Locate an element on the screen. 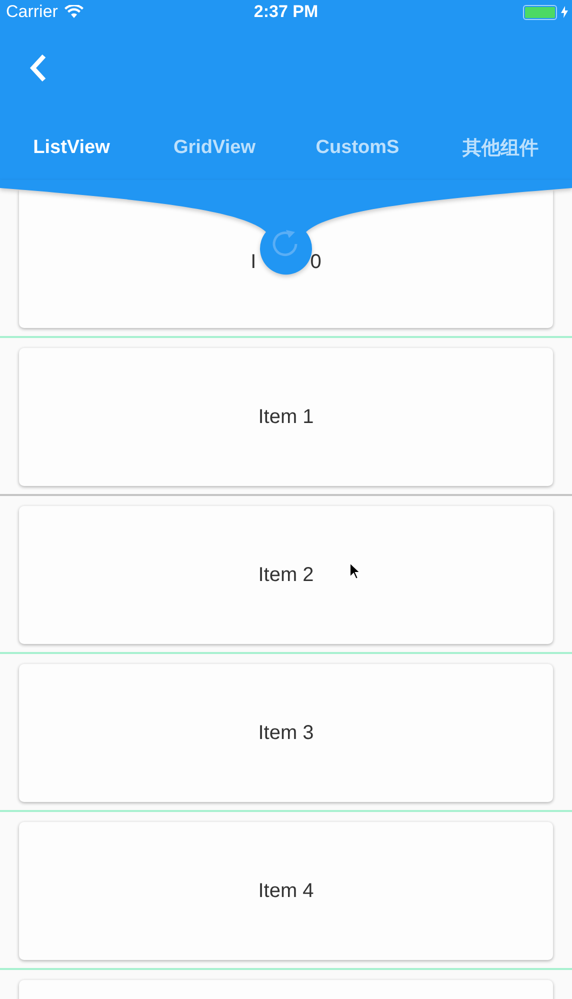  item-label: Item 2 is located at coordinates (286, 575).